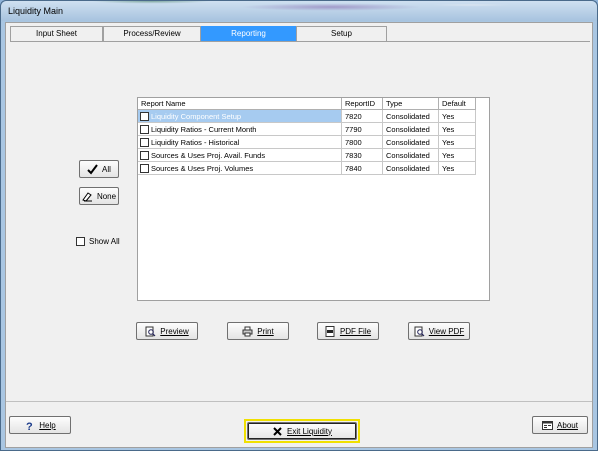 The height and width of the screenshot is (451, 598). I want to click on magnifier-page-icon, so click(150, 331).